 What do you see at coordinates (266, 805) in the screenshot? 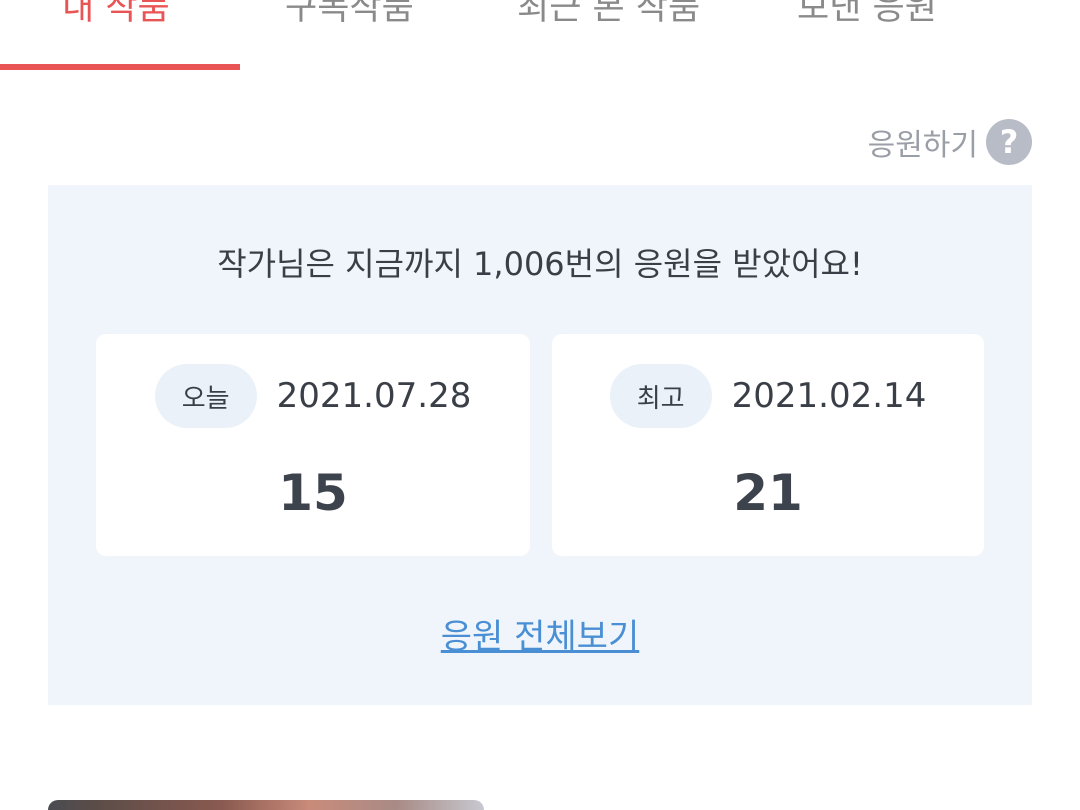
I see `work-thumbnail` at bounding box center [266, 805].